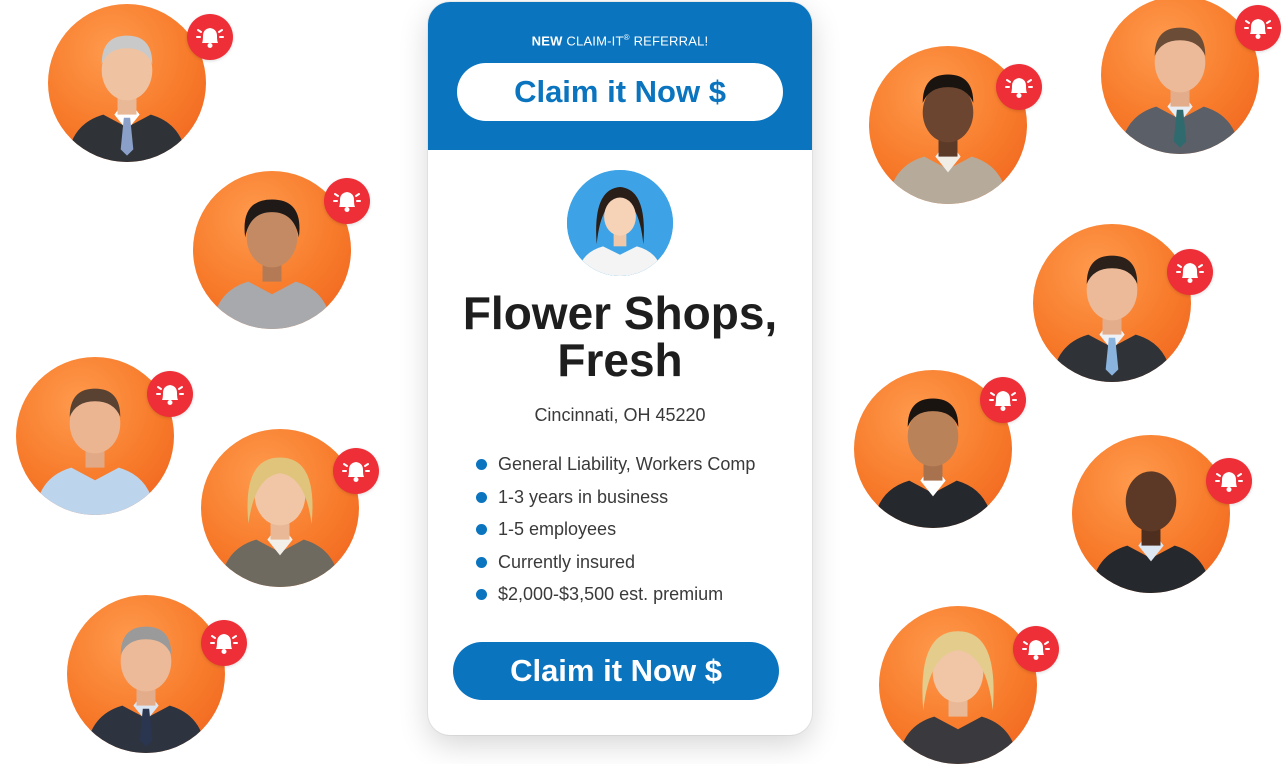  I want to click on feature-item: Currently insured, so click(615, 566).